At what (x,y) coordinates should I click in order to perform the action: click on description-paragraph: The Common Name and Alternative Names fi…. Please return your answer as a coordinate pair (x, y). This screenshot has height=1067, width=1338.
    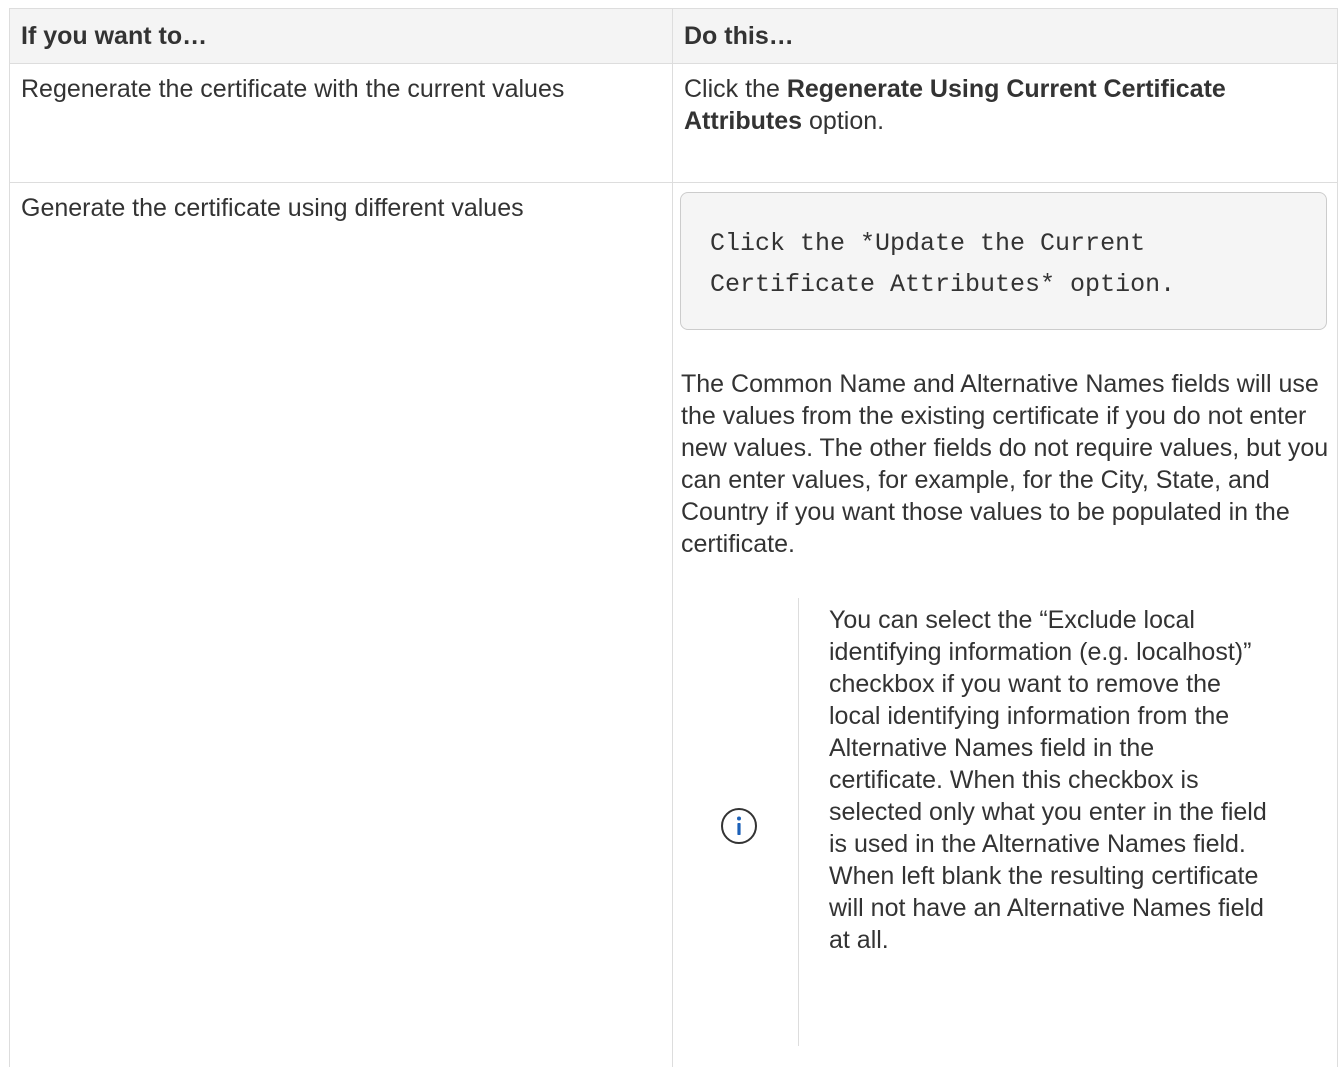
    Looking at the image, I should click on (1006, 464).